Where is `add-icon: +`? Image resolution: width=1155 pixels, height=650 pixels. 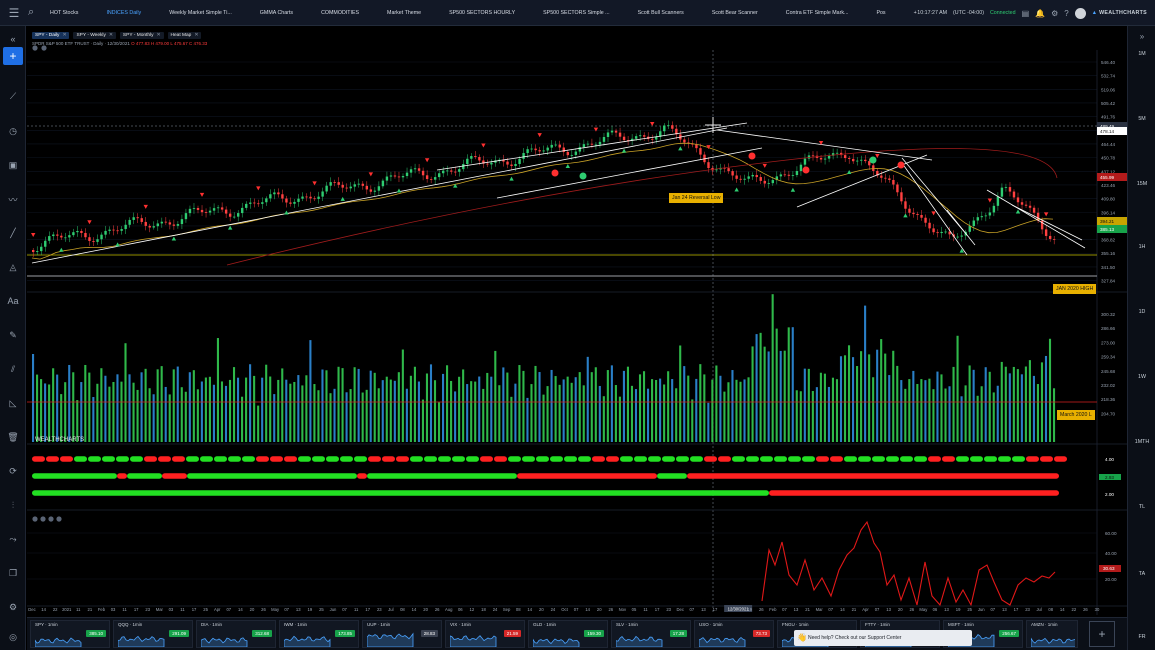
add-icon: + is located at coordinates (13, 56).